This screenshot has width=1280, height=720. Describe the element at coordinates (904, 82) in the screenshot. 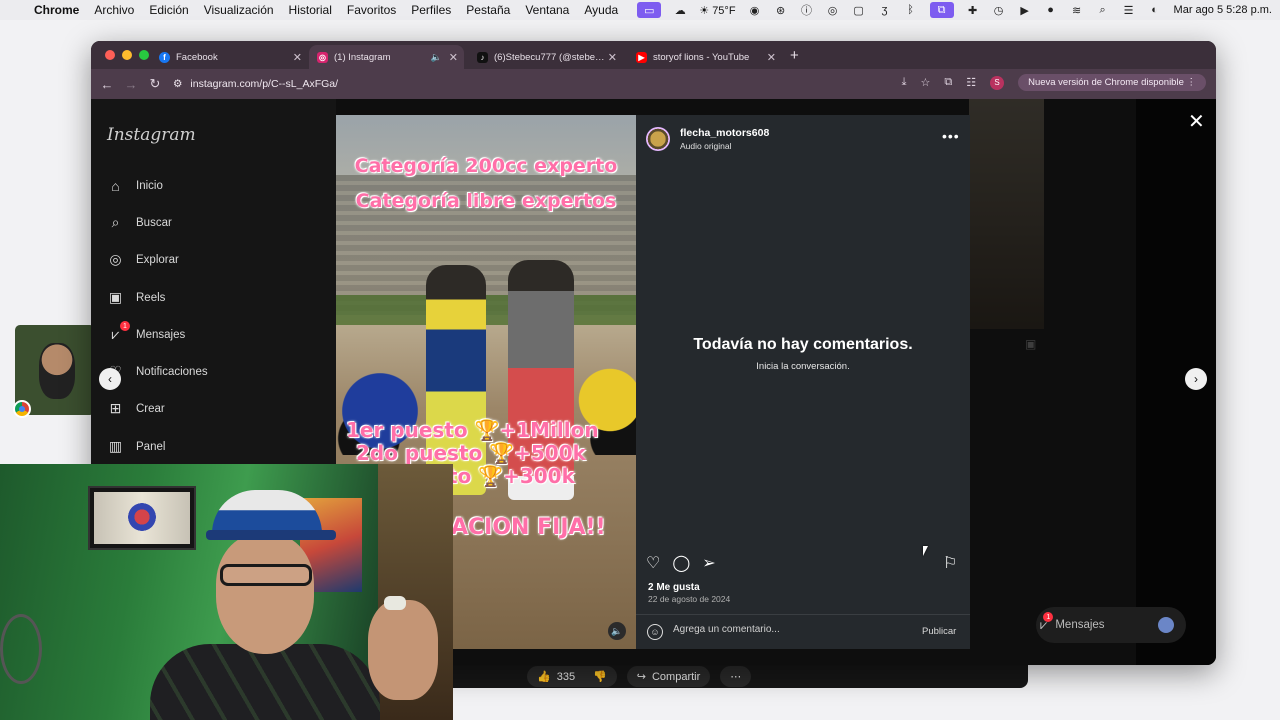

I see `install-app-icon: ⤓` at that location.